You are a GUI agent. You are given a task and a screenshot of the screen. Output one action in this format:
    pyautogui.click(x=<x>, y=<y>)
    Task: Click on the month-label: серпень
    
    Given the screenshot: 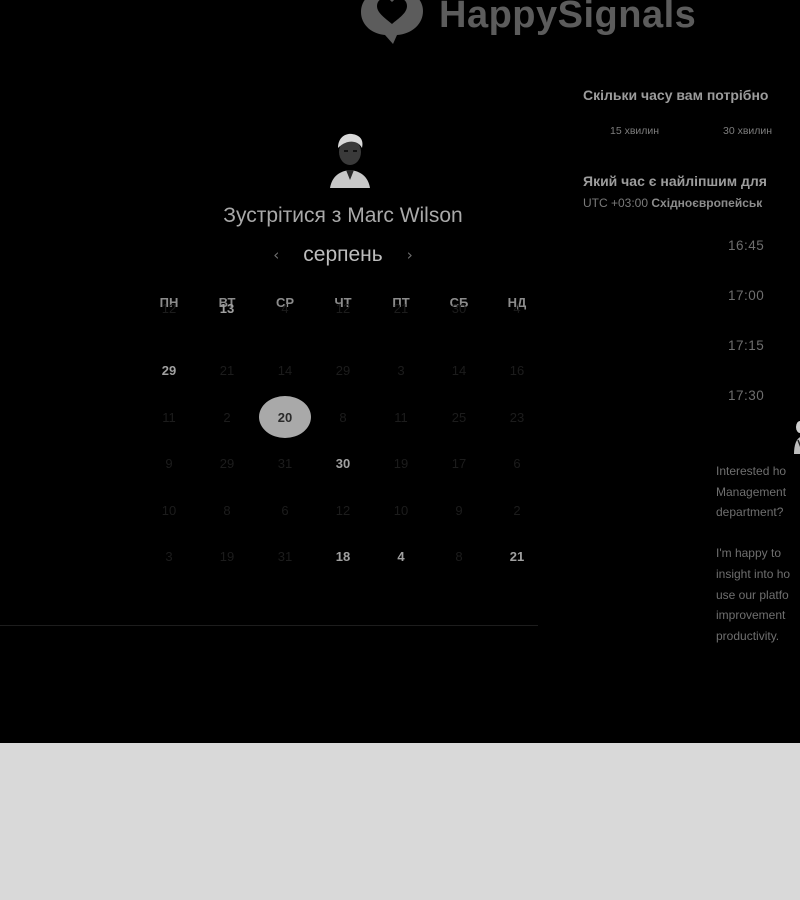 What is the action you would take?
    pyautogui.click(x=343, y=254)
    